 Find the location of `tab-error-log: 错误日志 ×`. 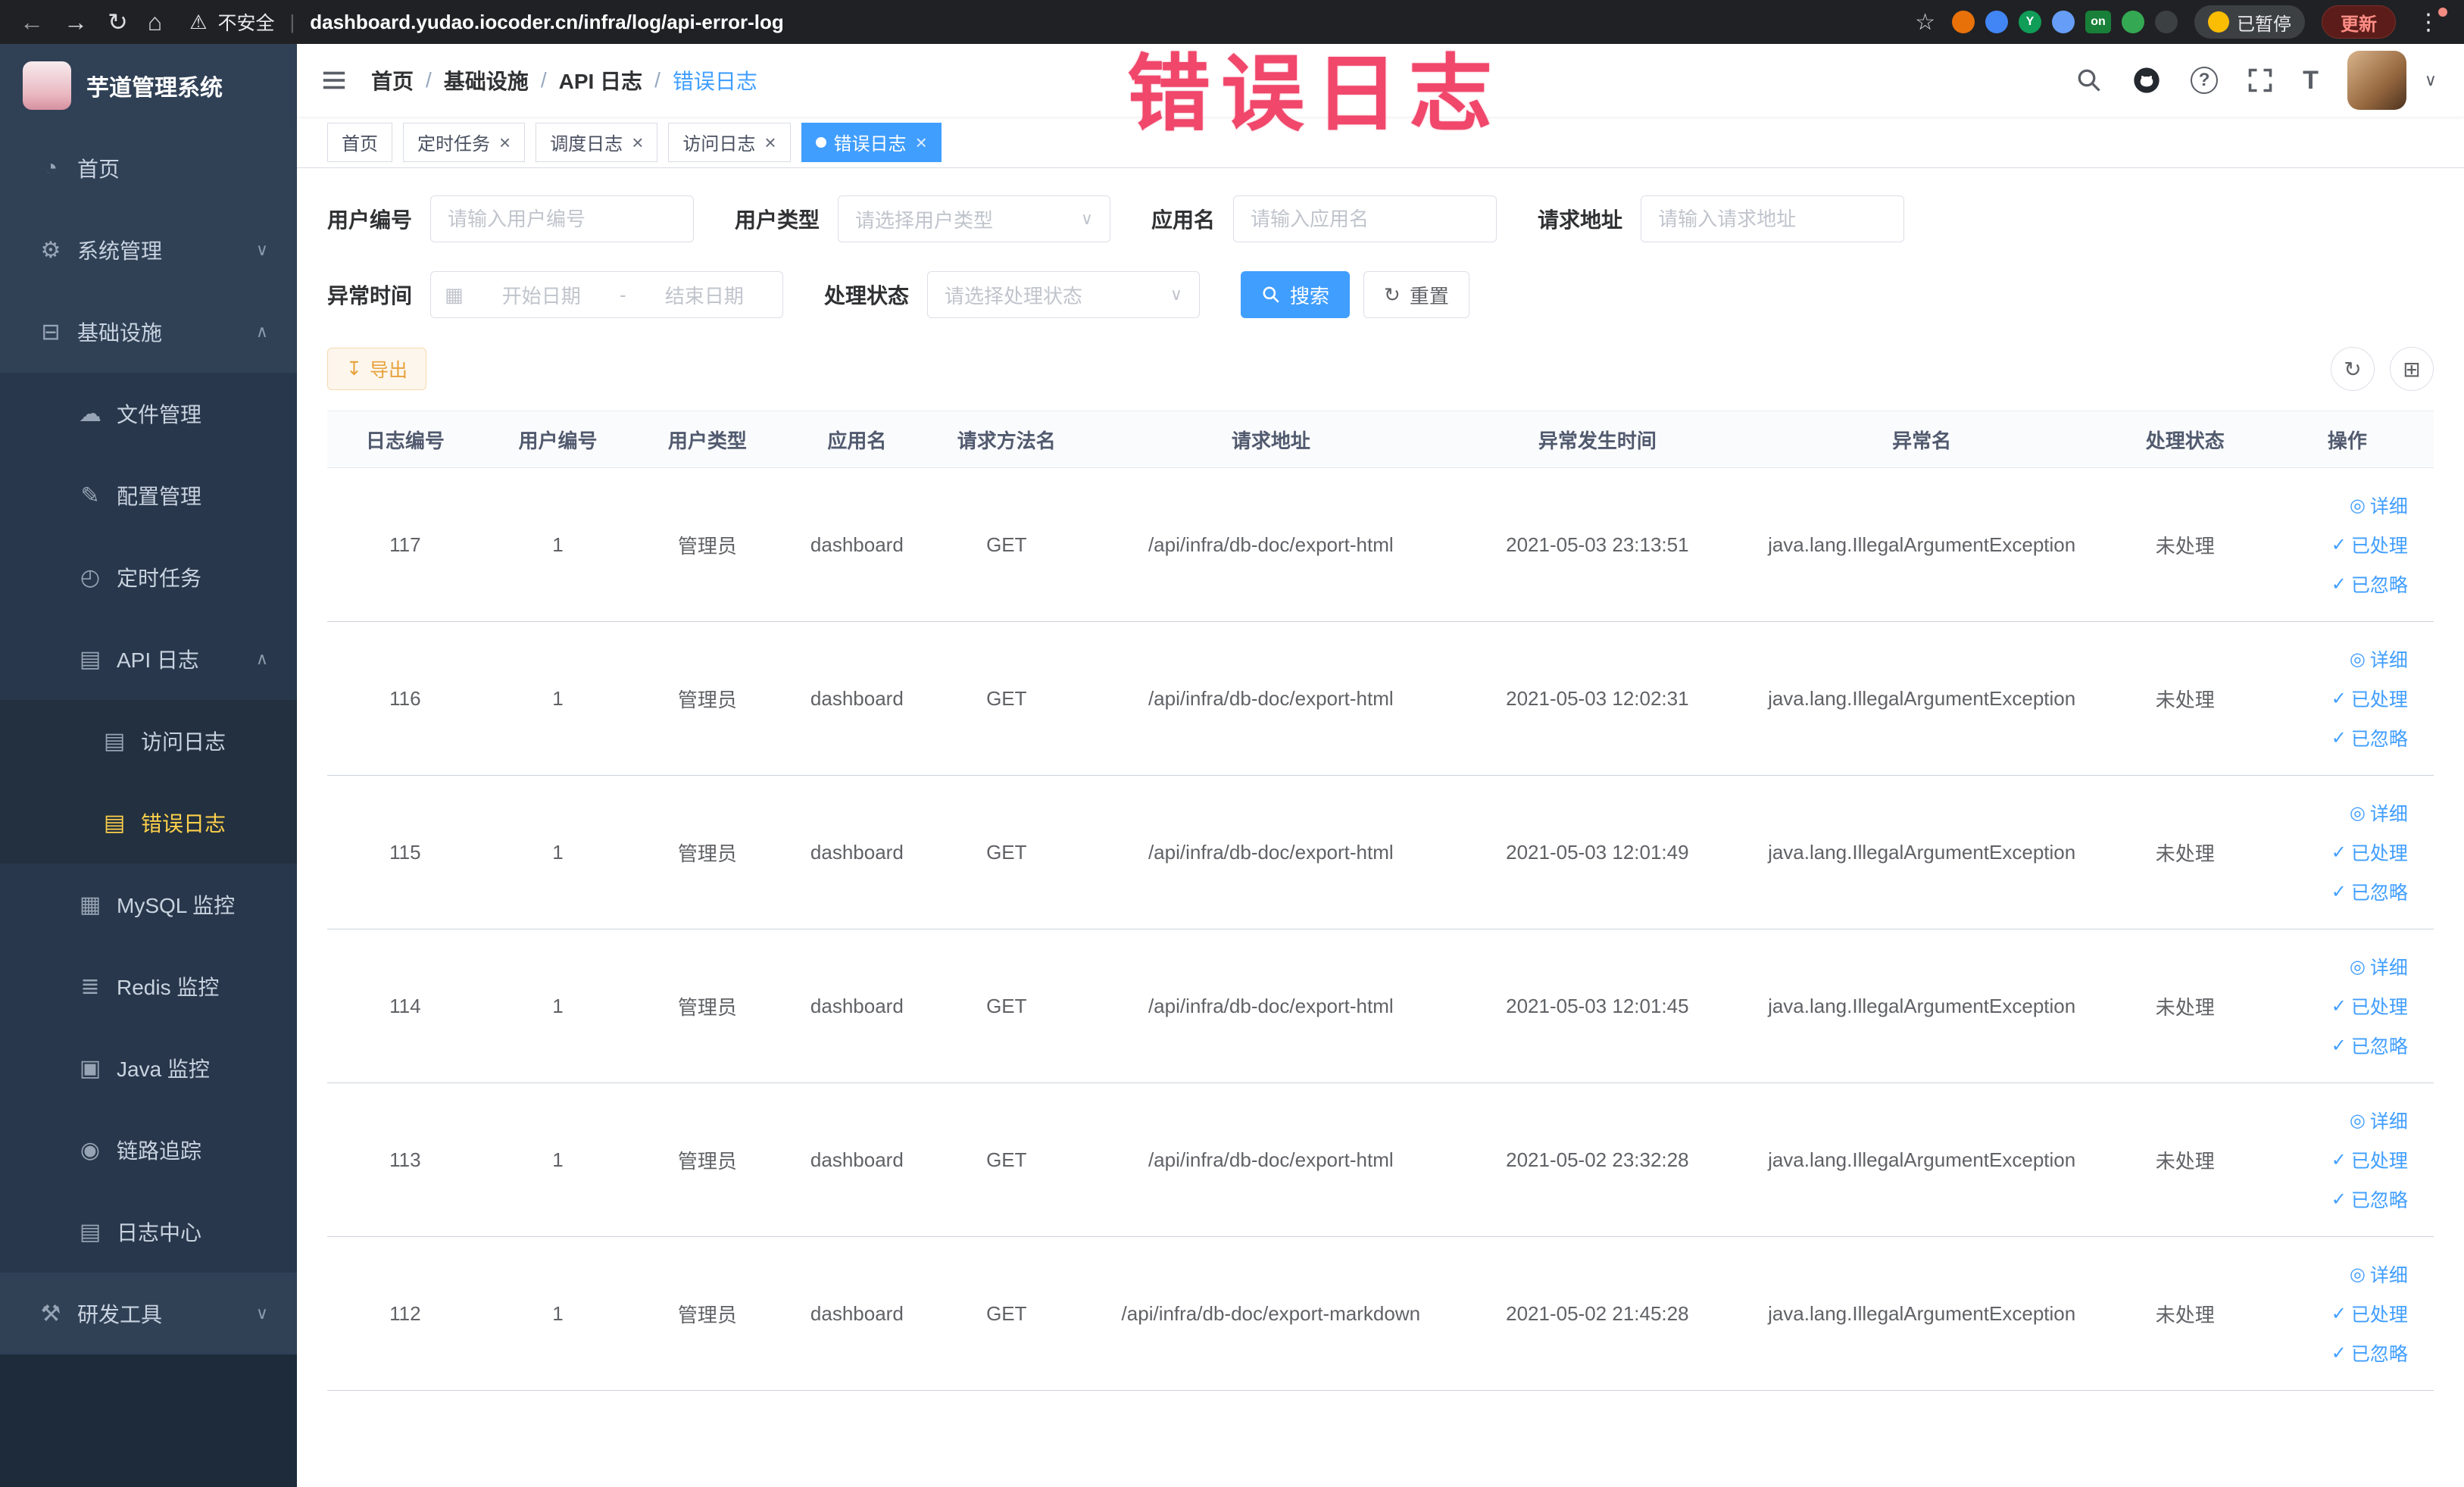

tab-error-log: 错误日志 × is located at coordinates (871, 142).